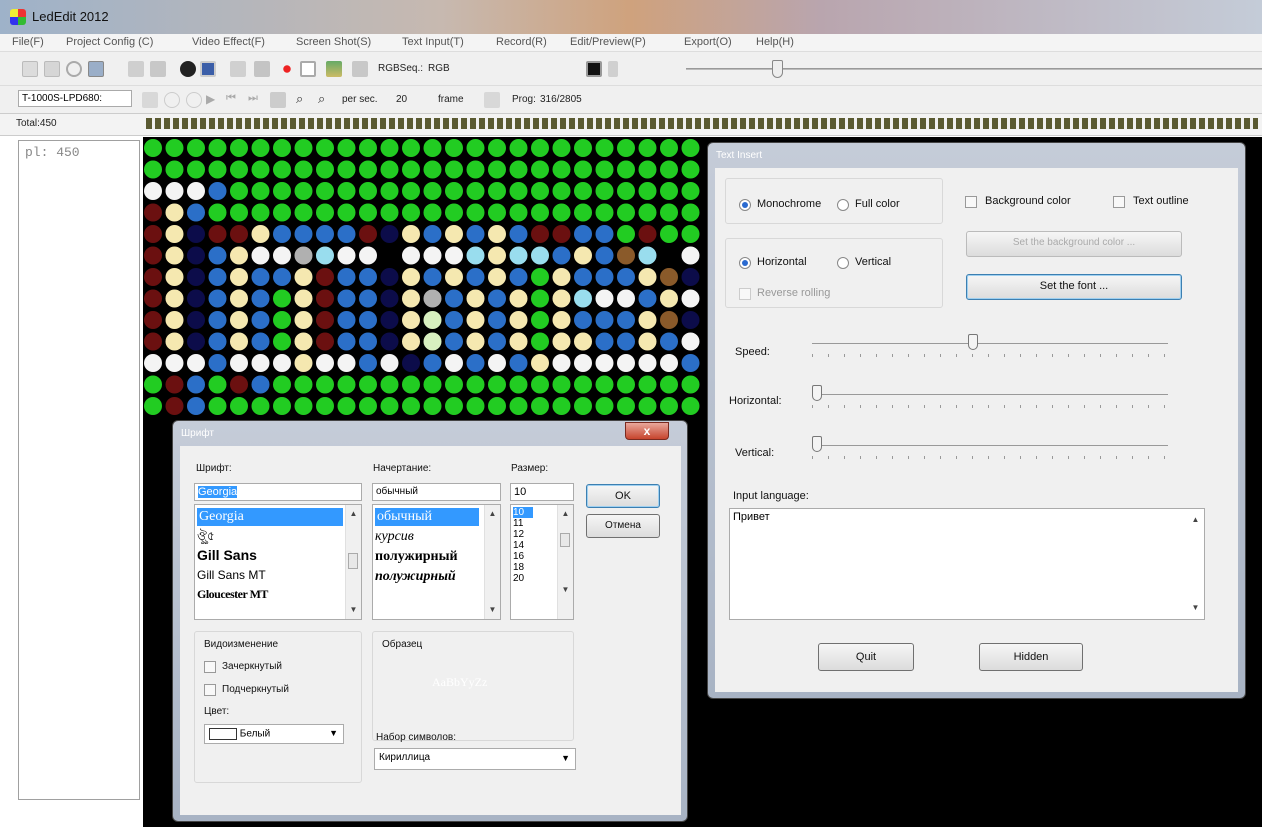  I want to click on cancel-button: Отмена, so click(623, 526).